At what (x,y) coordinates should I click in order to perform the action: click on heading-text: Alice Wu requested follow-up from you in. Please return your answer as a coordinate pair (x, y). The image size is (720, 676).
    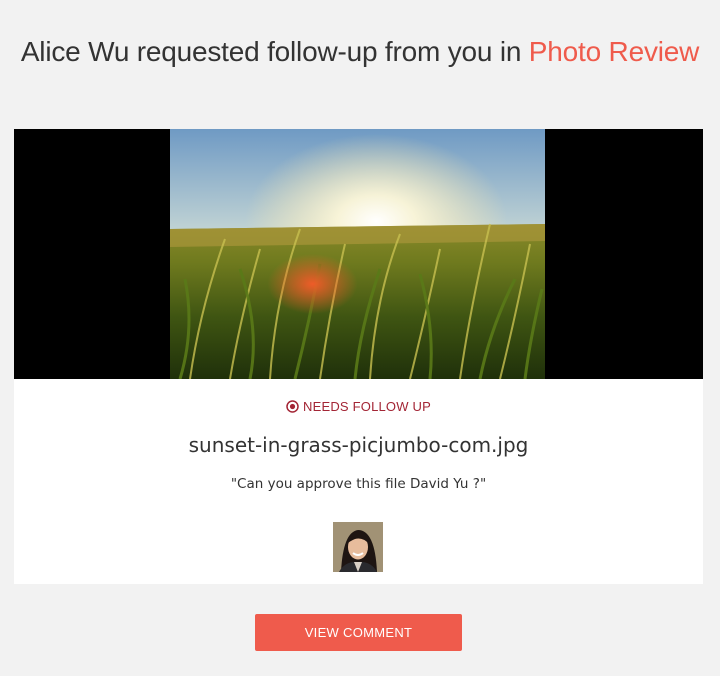
    Looking at the image, I should click on (274, 51).